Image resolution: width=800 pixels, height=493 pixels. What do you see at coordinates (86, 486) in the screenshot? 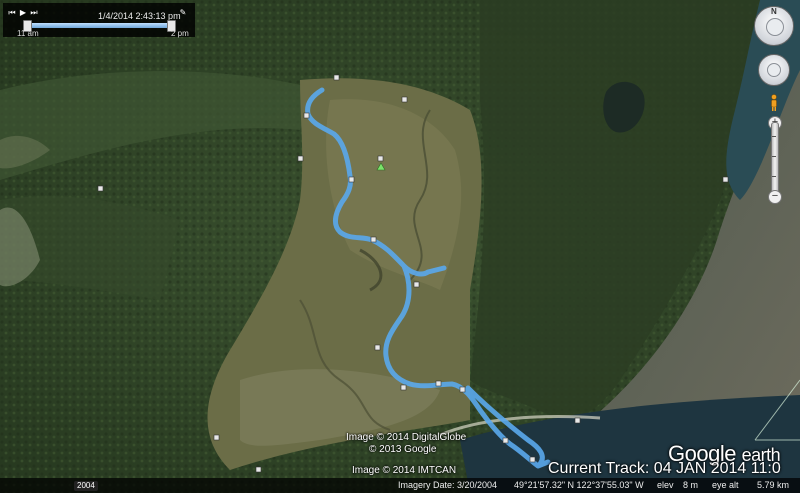
I see `imagery-year: 2004` at bounding box center [86, 486].